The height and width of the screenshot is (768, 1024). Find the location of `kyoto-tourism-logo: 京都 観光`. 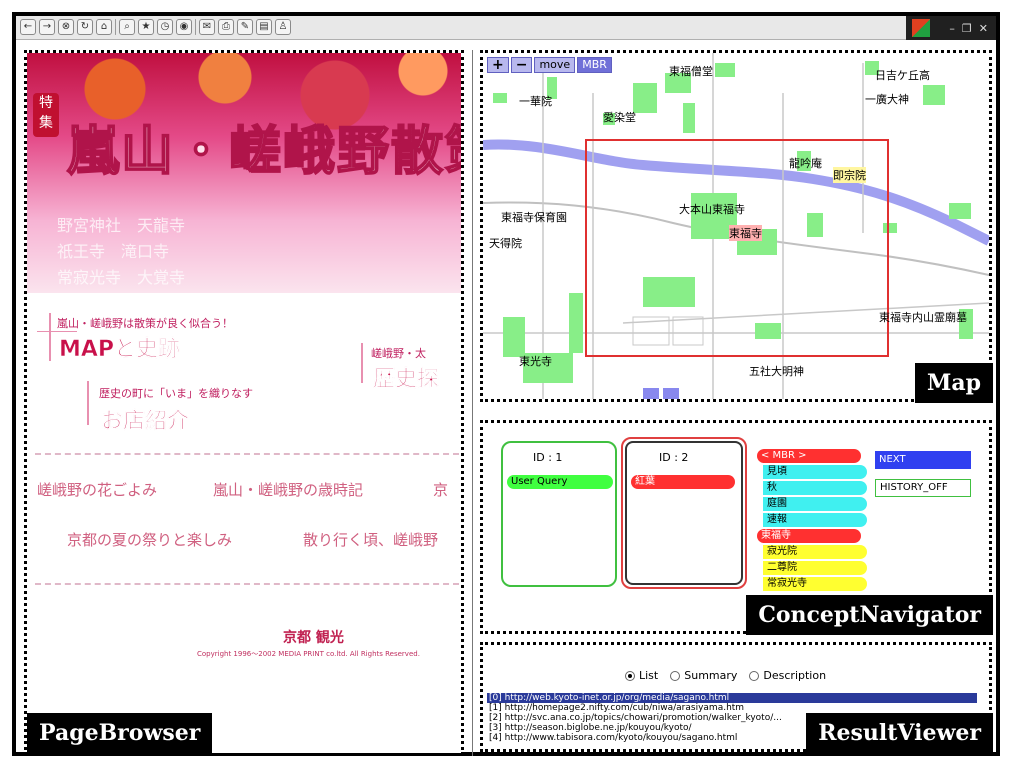

kyoto-tourism-logo: 京都 観光 is located at coordinates (313, 637).